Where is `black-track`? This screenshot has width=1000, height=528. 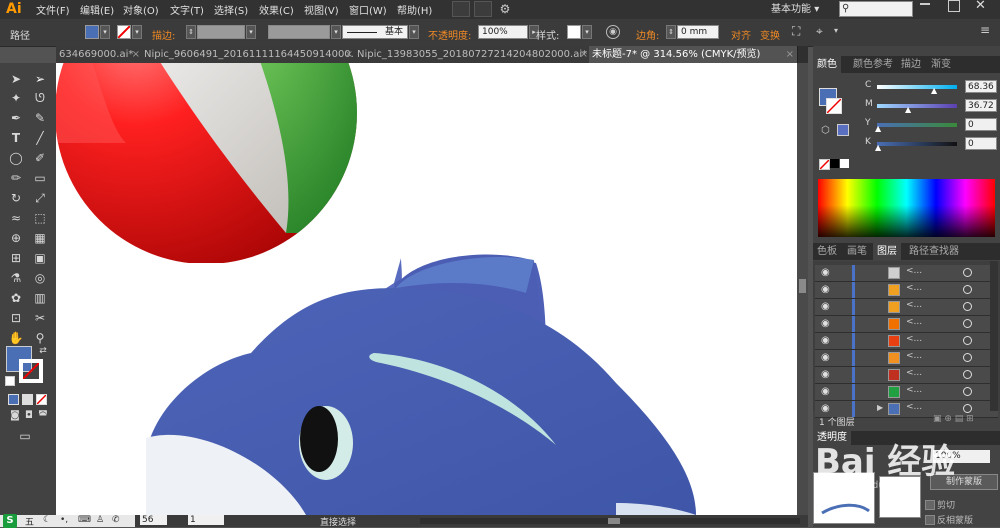 black-track is located at coordinates (917, 144).